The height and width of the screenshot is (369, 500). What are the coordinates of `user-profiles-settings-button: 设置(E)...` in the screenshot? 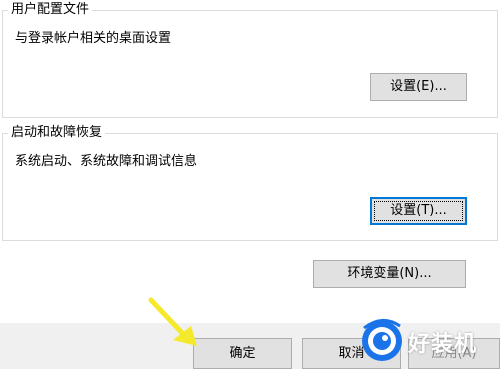 It's located at (418, 87).